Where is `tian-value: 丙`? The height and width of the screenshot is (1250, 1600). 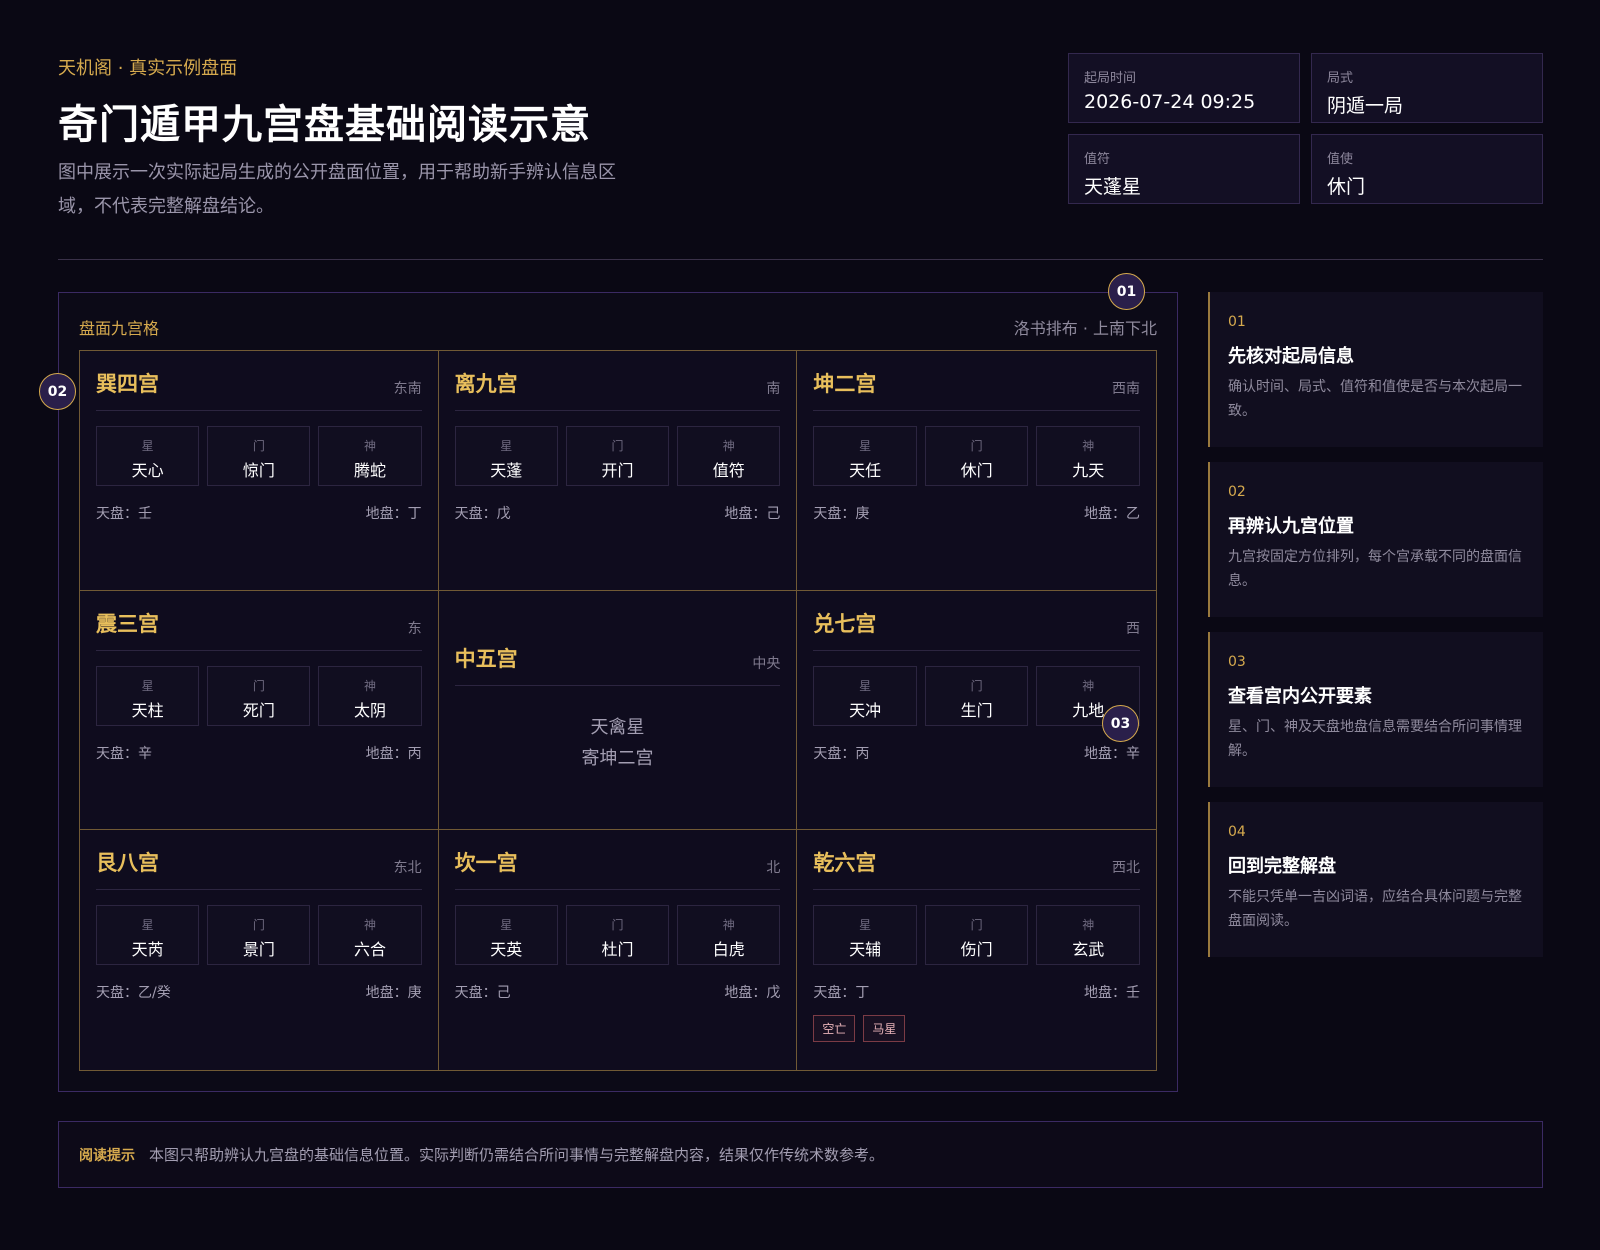
tian-value: 丙 is located at coordinates (862, 753).